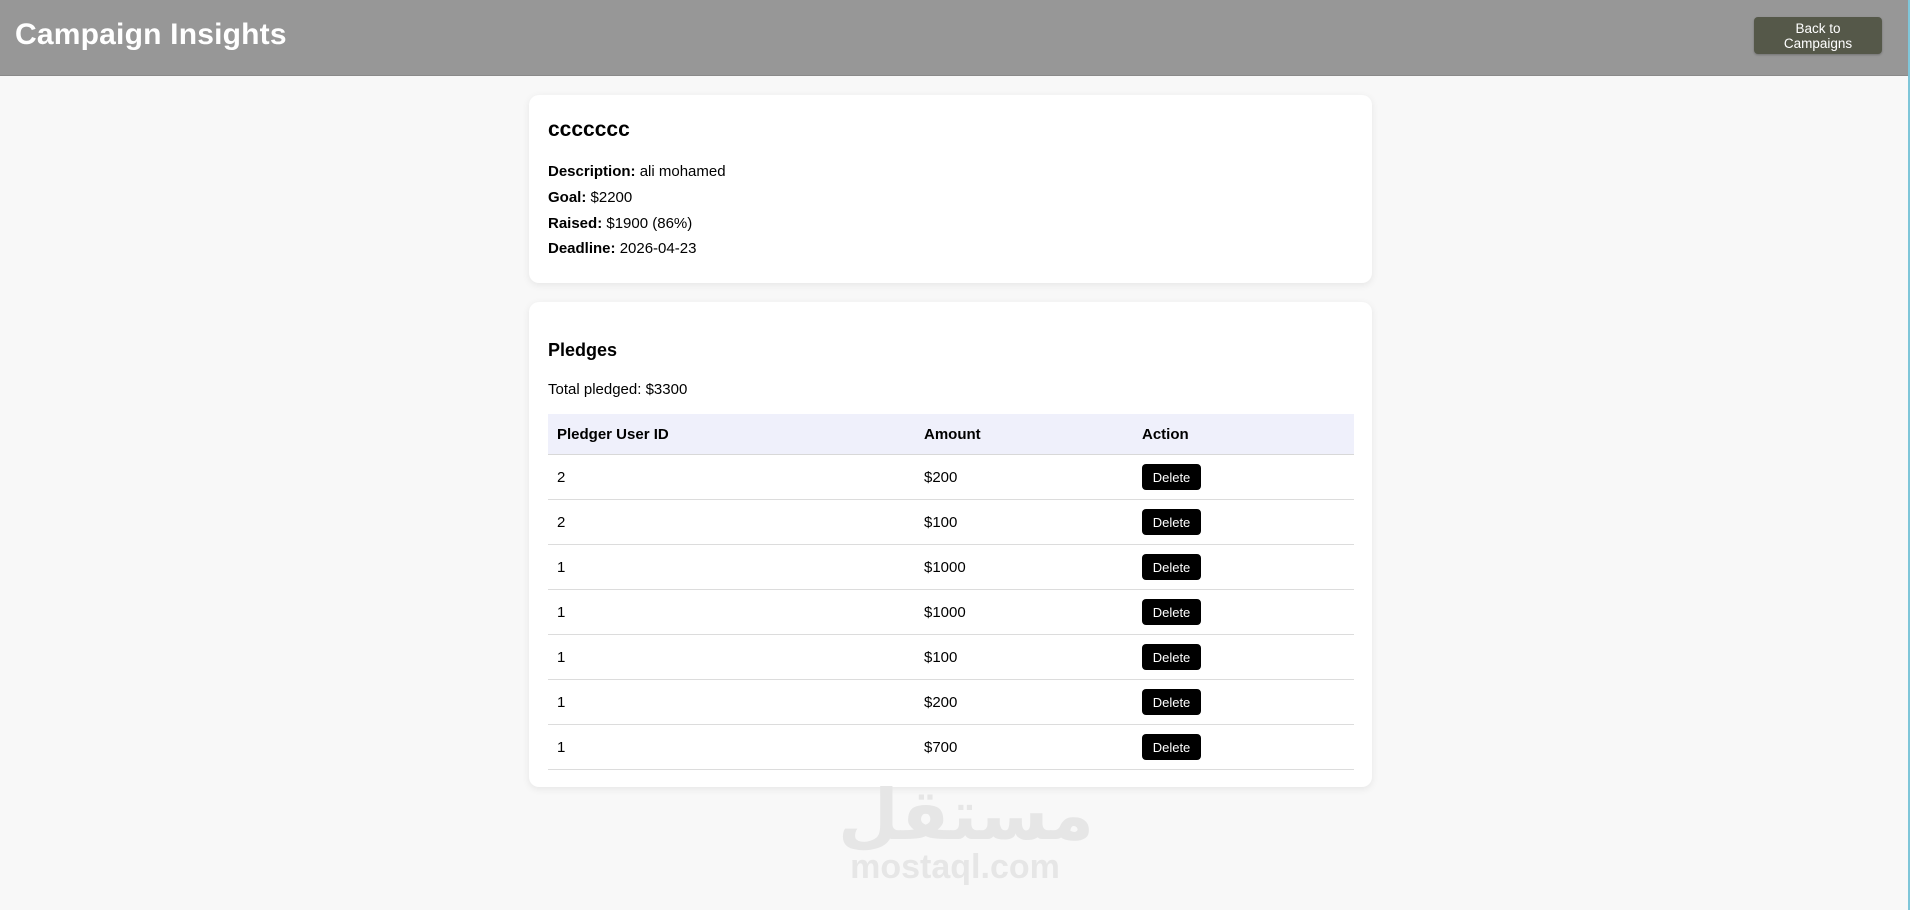  What do you see at coordinates (966, 815) in the screenshot?
I see `watermark-arabic-text: مستقل` at bounding box center [966, 815].